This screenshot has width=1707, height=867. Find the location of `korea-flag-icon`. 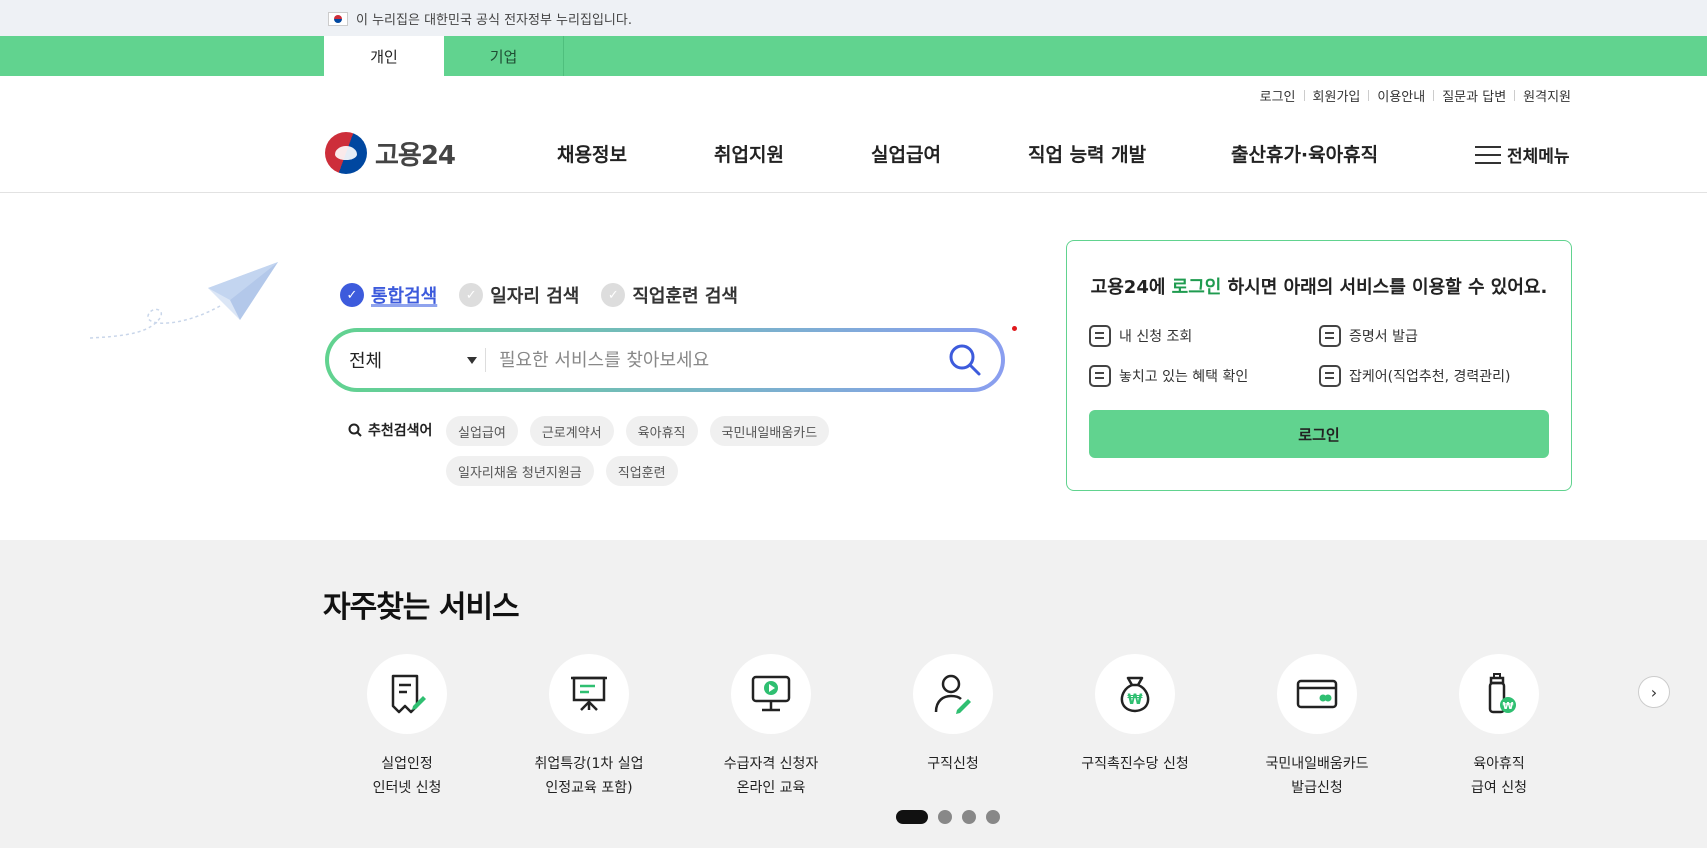

korea-flag-icon is located at coordinates (338, 18).